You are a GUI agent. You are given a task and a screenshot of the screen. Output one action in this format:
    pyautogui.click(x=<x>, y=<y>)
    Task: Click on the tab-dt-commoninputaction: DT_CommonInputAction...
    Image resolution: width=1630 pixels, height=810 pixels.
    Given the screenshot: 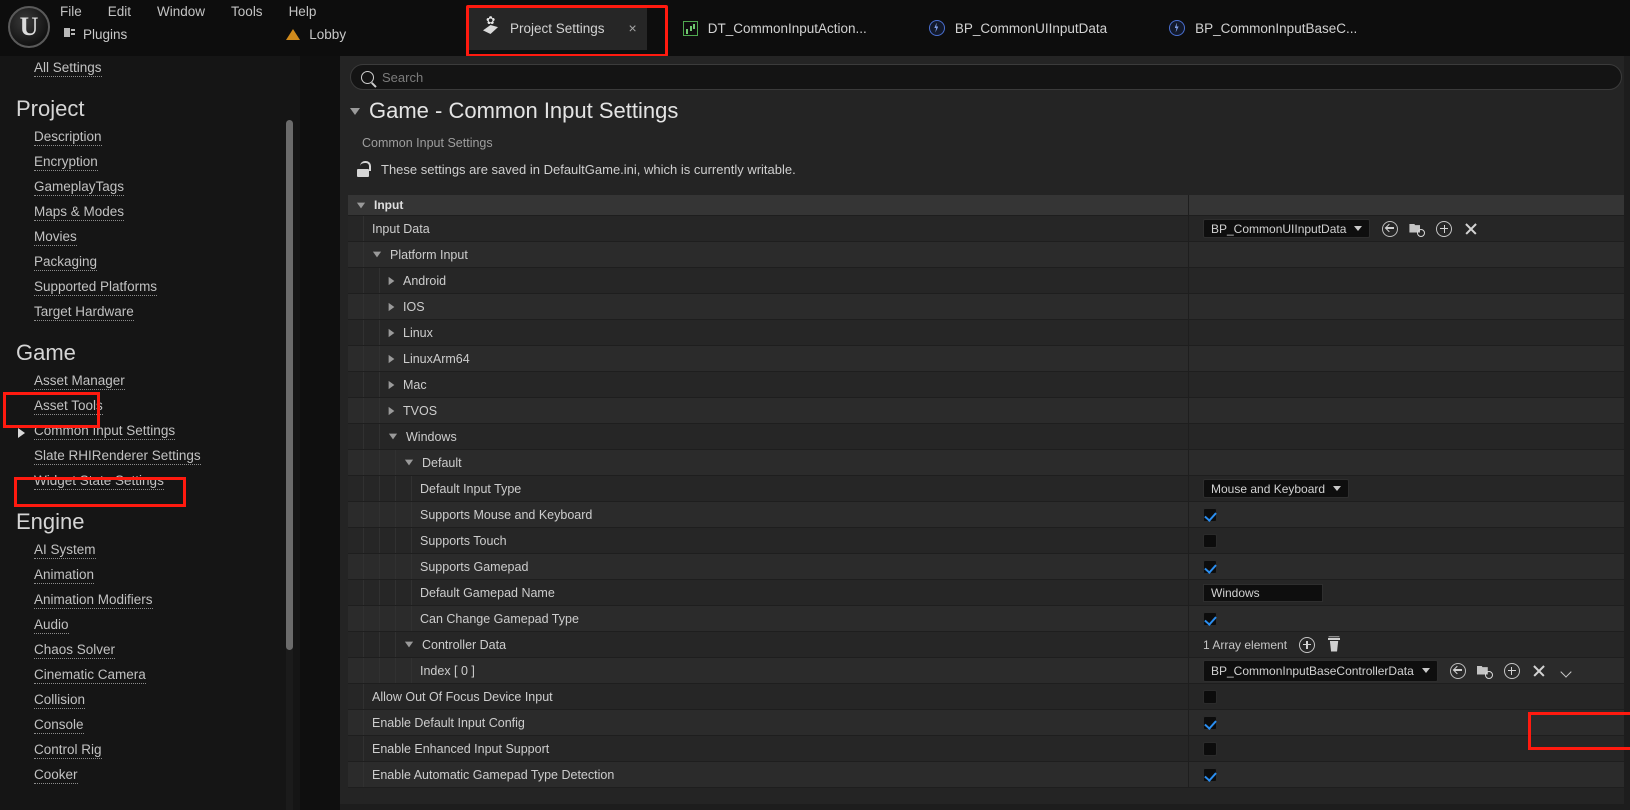 What is the action you would take?
    pyautogui.click(x=775, y=28)
    